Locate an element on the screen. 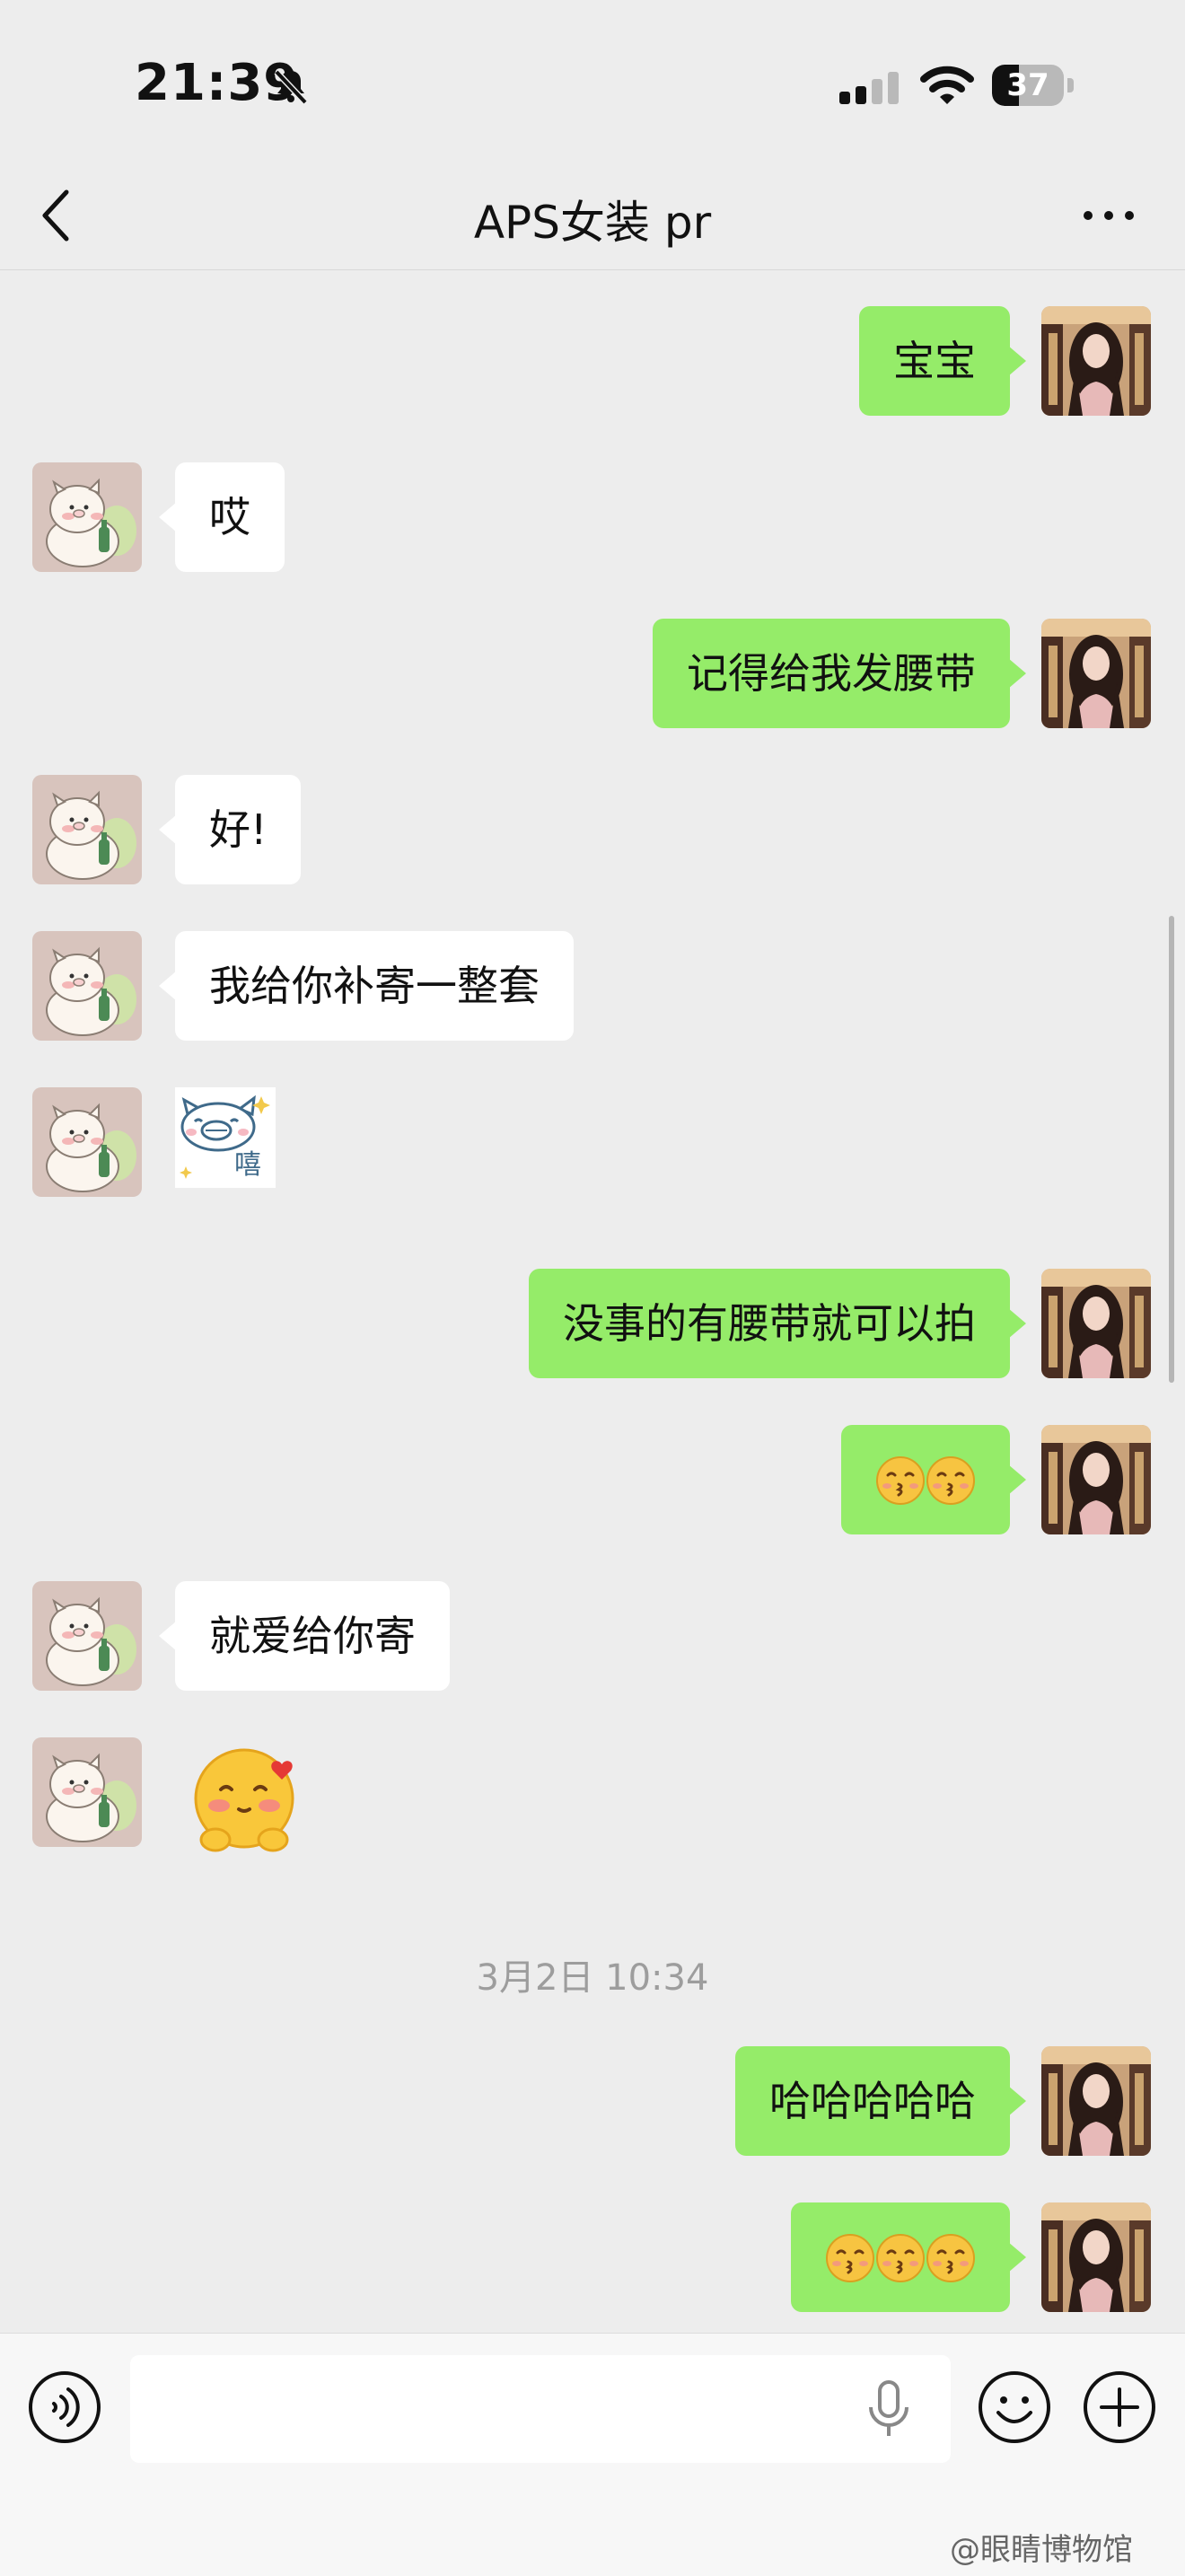 This screenshot has height=2576, width=1185. pig-xi-sticker: 嘻 is located at coordinates (225, 1137).